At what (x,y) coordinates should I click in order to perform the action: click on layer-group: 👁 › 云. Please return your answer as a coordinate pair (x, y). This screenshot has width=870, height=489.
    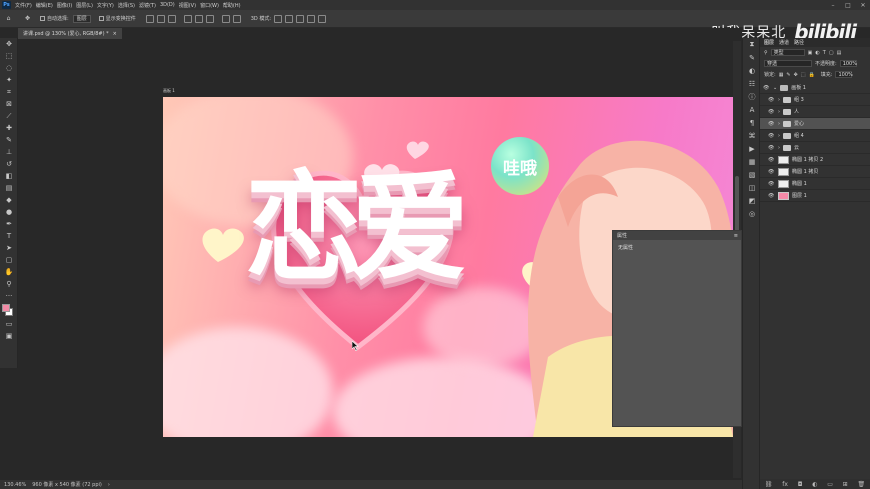
    Looking at the image, I should click on (815, 148).